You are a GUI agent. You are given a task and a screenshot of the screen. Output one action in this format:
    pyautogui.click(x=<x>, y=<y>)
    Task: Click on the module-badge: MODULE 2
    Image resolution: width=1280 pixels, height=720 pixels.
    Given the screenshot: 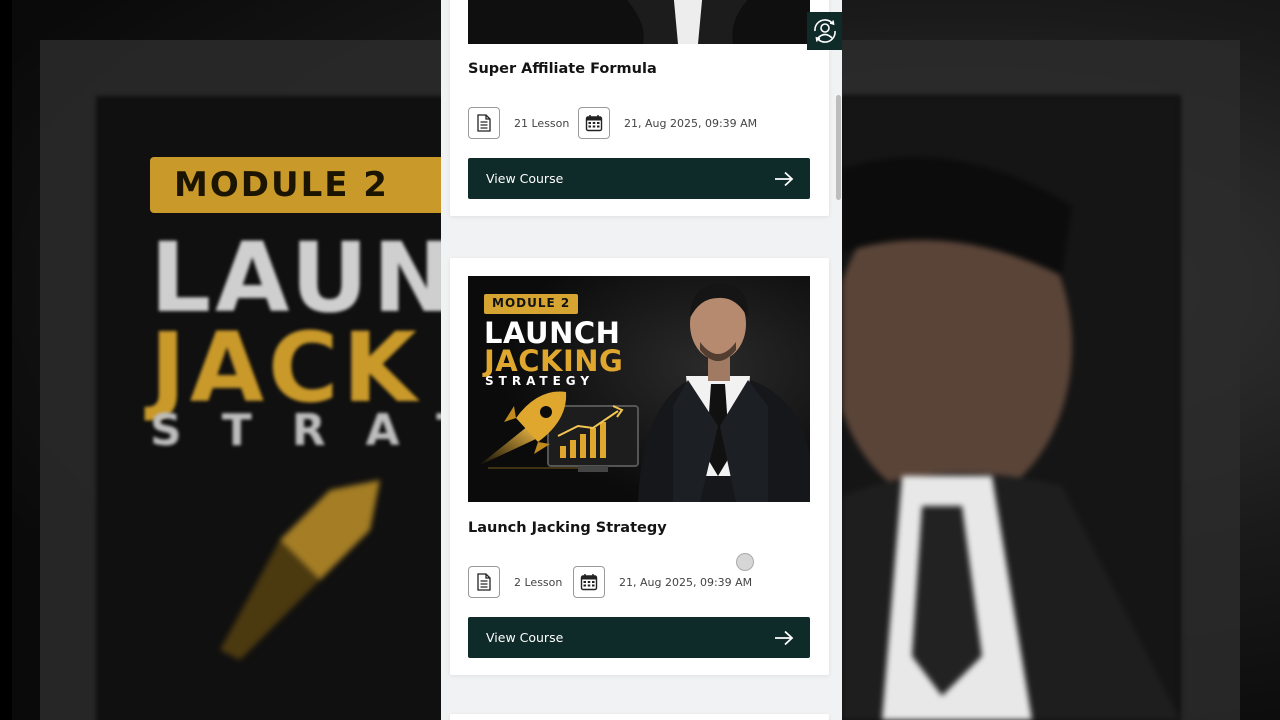 What is the action you would take?
    pyautogui.click(x=531, y=304)
    